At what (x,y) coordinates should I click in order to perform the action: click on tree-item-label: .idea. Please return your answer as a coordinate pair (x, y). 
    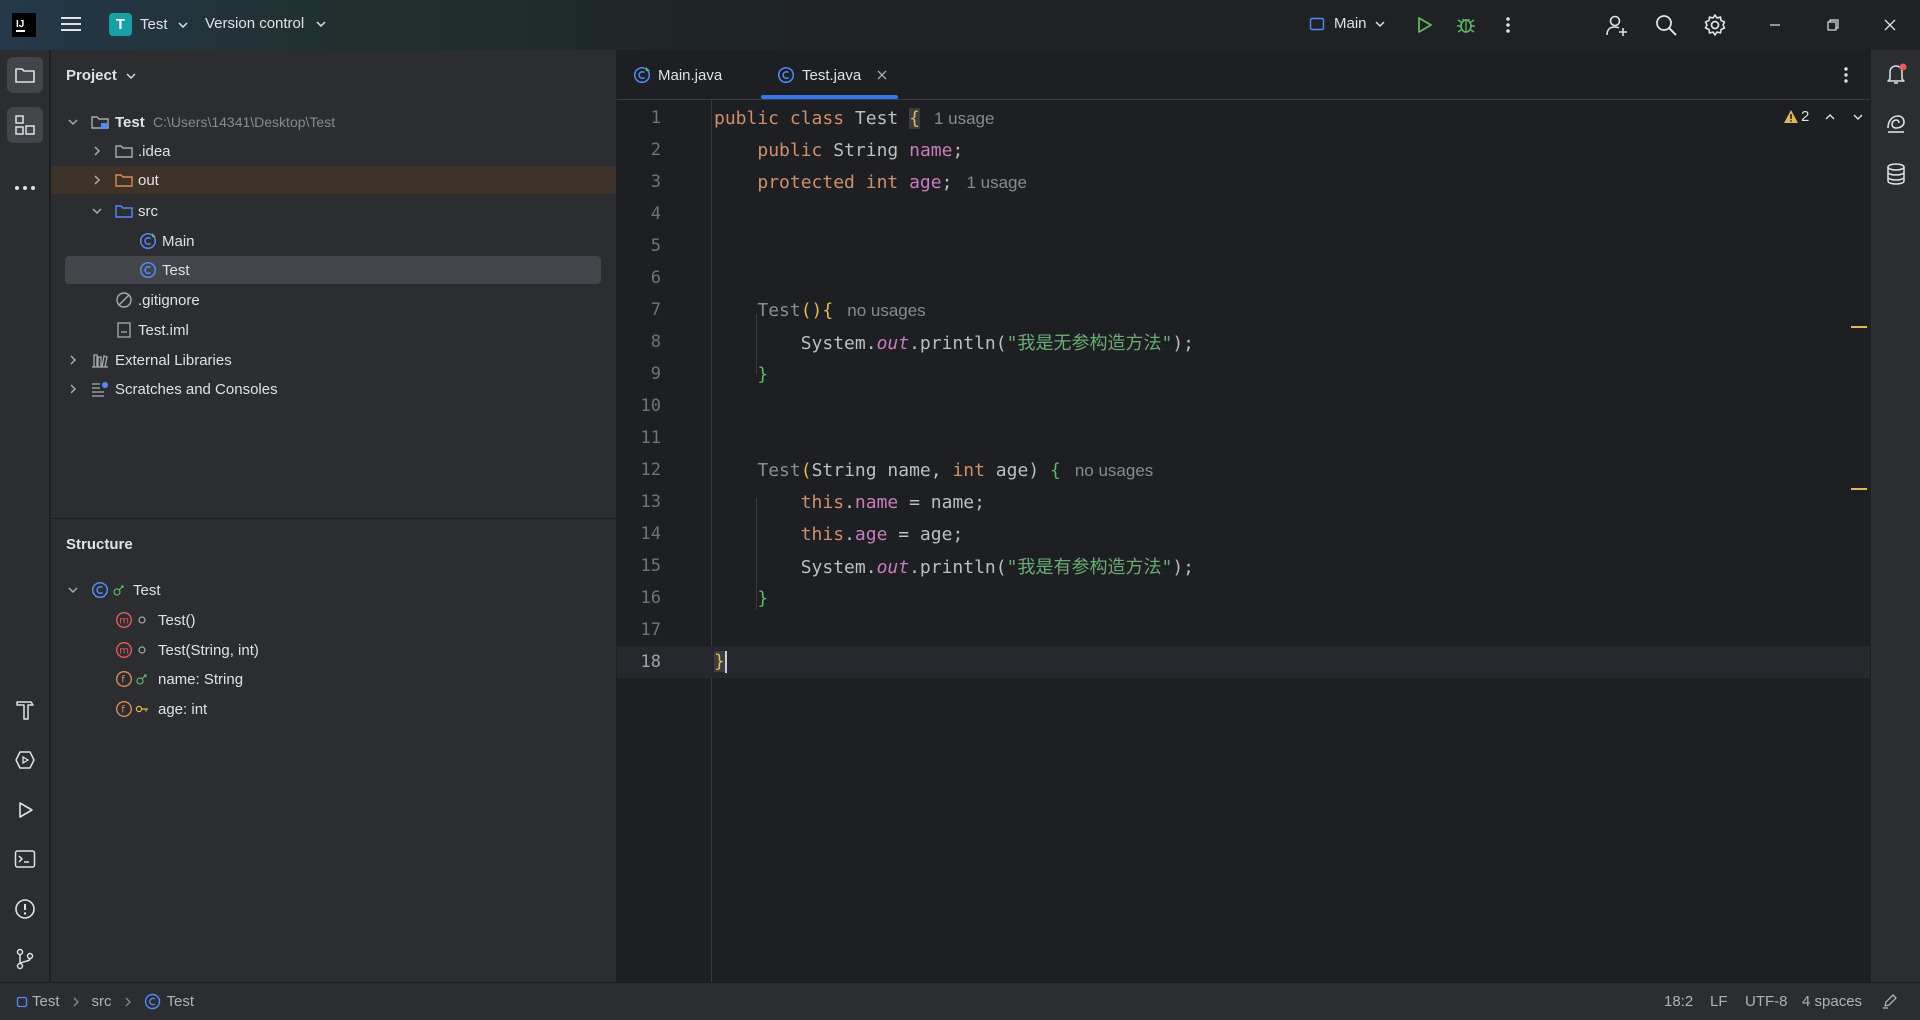
    Looking at the image, I should click on (154, 151).